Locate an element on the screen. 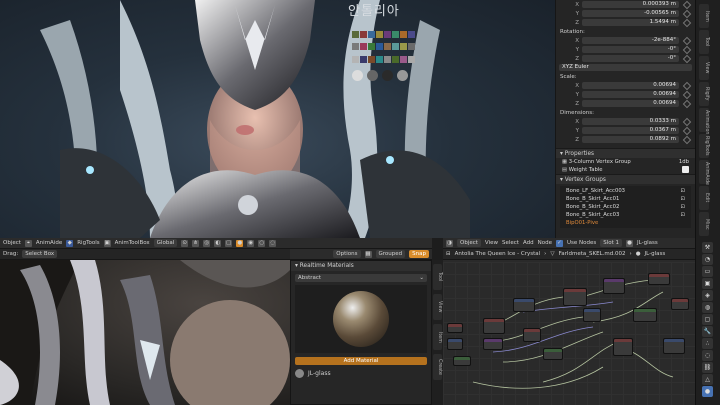 This screenshot has height=405, width=720. rotation-mode-dropdown: XYZ Euler is located at coordinates (625, 67).